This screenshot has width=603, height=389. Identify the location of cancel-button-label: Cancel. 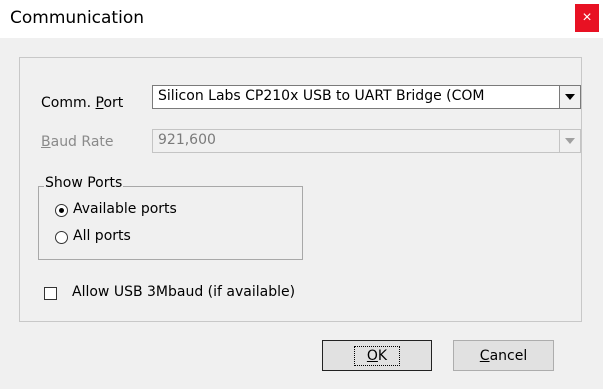
(503, 356).